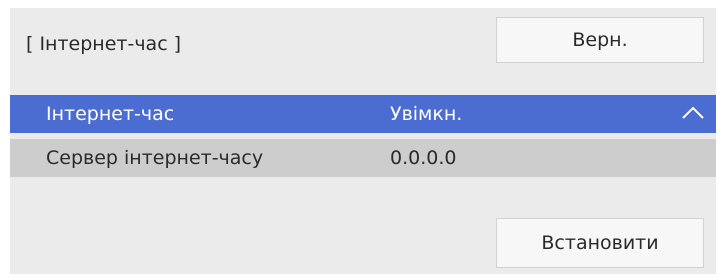 Image resolution: width=720 pixels, height=278 pixels. Describe the element at coordinates (110, 114) in the screenshot. I see `internet-time-label: Інтернет-час` at that location.